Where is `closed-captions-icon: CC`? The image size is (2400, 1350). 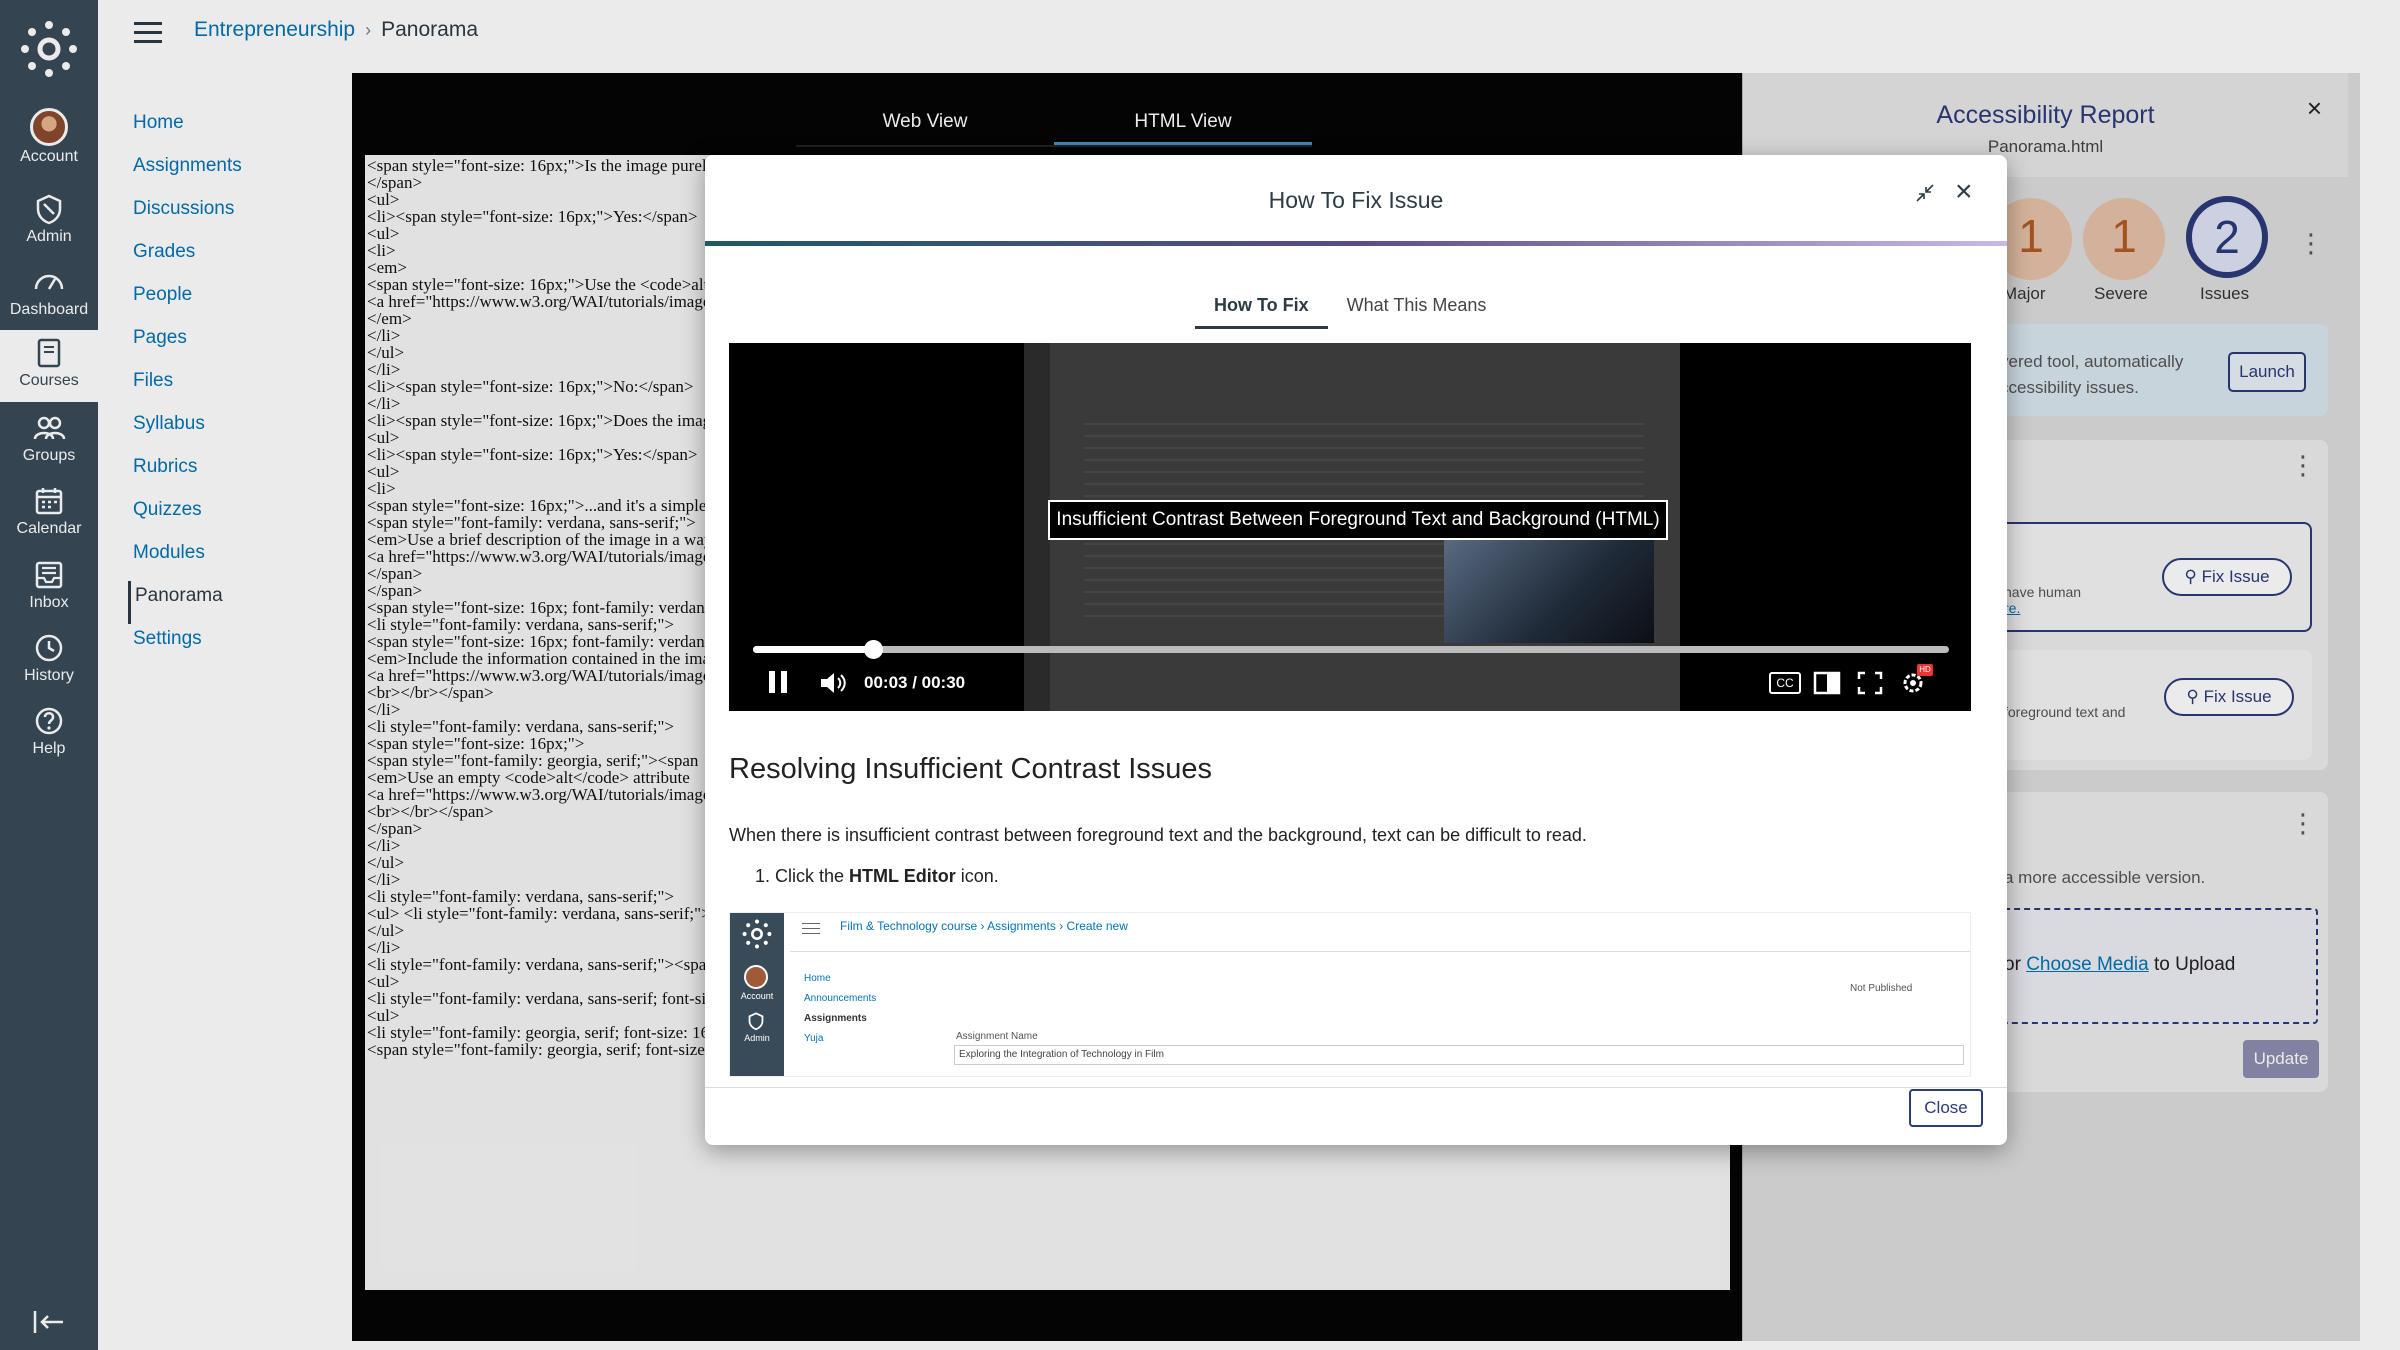
closed-captions-icon: CC is located at coordinates (1785, 683).